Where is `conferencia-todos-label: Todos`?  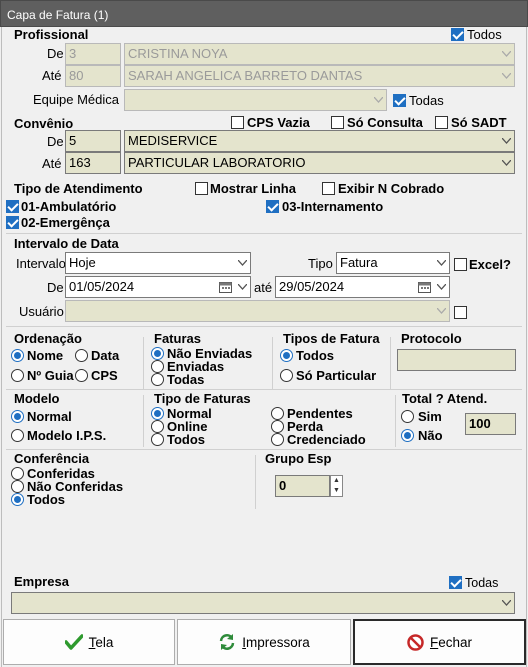 conferencia-todos-label: Todos is located at coordinates (46, 499).